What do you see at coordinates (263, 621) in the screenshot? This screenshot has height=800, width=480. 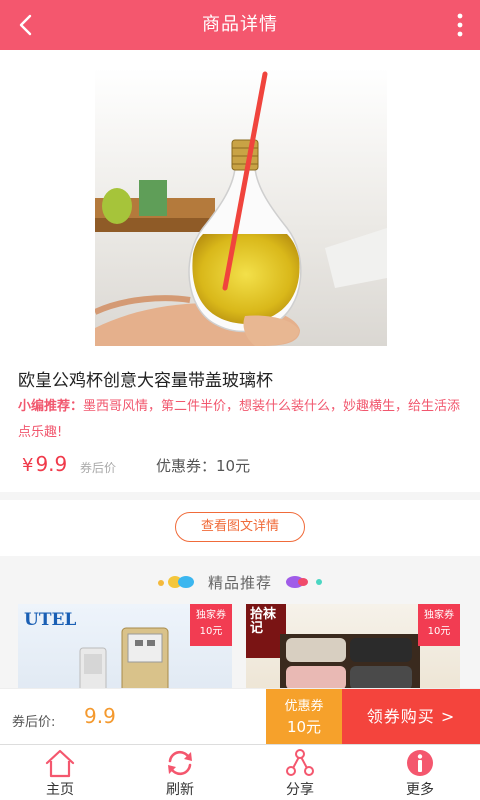 I see `brand-logo: 拾袜记` at bounding box center [263, 621].